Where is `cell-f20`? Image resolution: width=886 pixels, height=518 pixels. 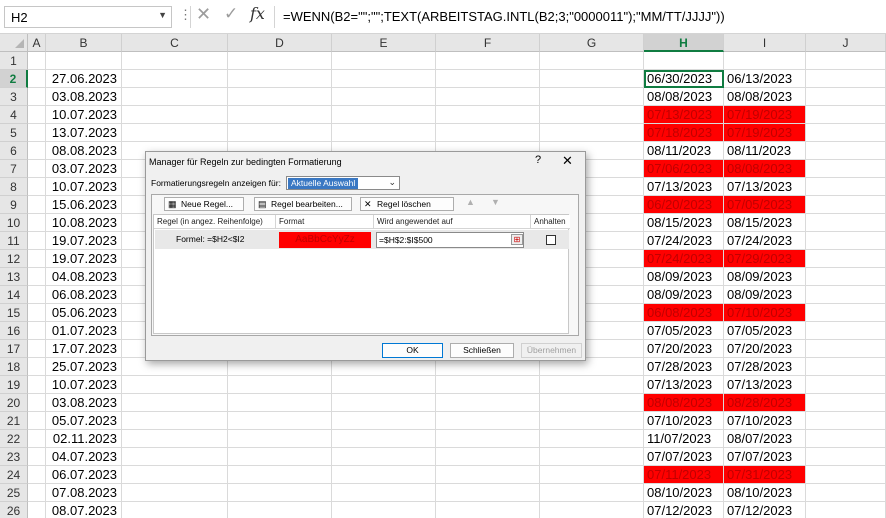 cell-f20 is located at coordinates (488, 403).